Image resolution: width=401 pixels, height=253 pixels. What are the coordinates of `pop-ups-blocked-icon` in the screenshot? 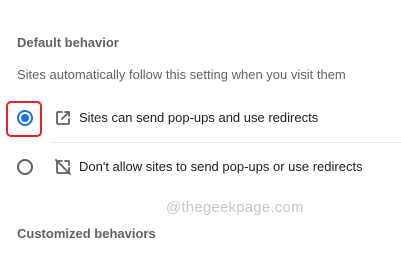 It's located at (63, 167).